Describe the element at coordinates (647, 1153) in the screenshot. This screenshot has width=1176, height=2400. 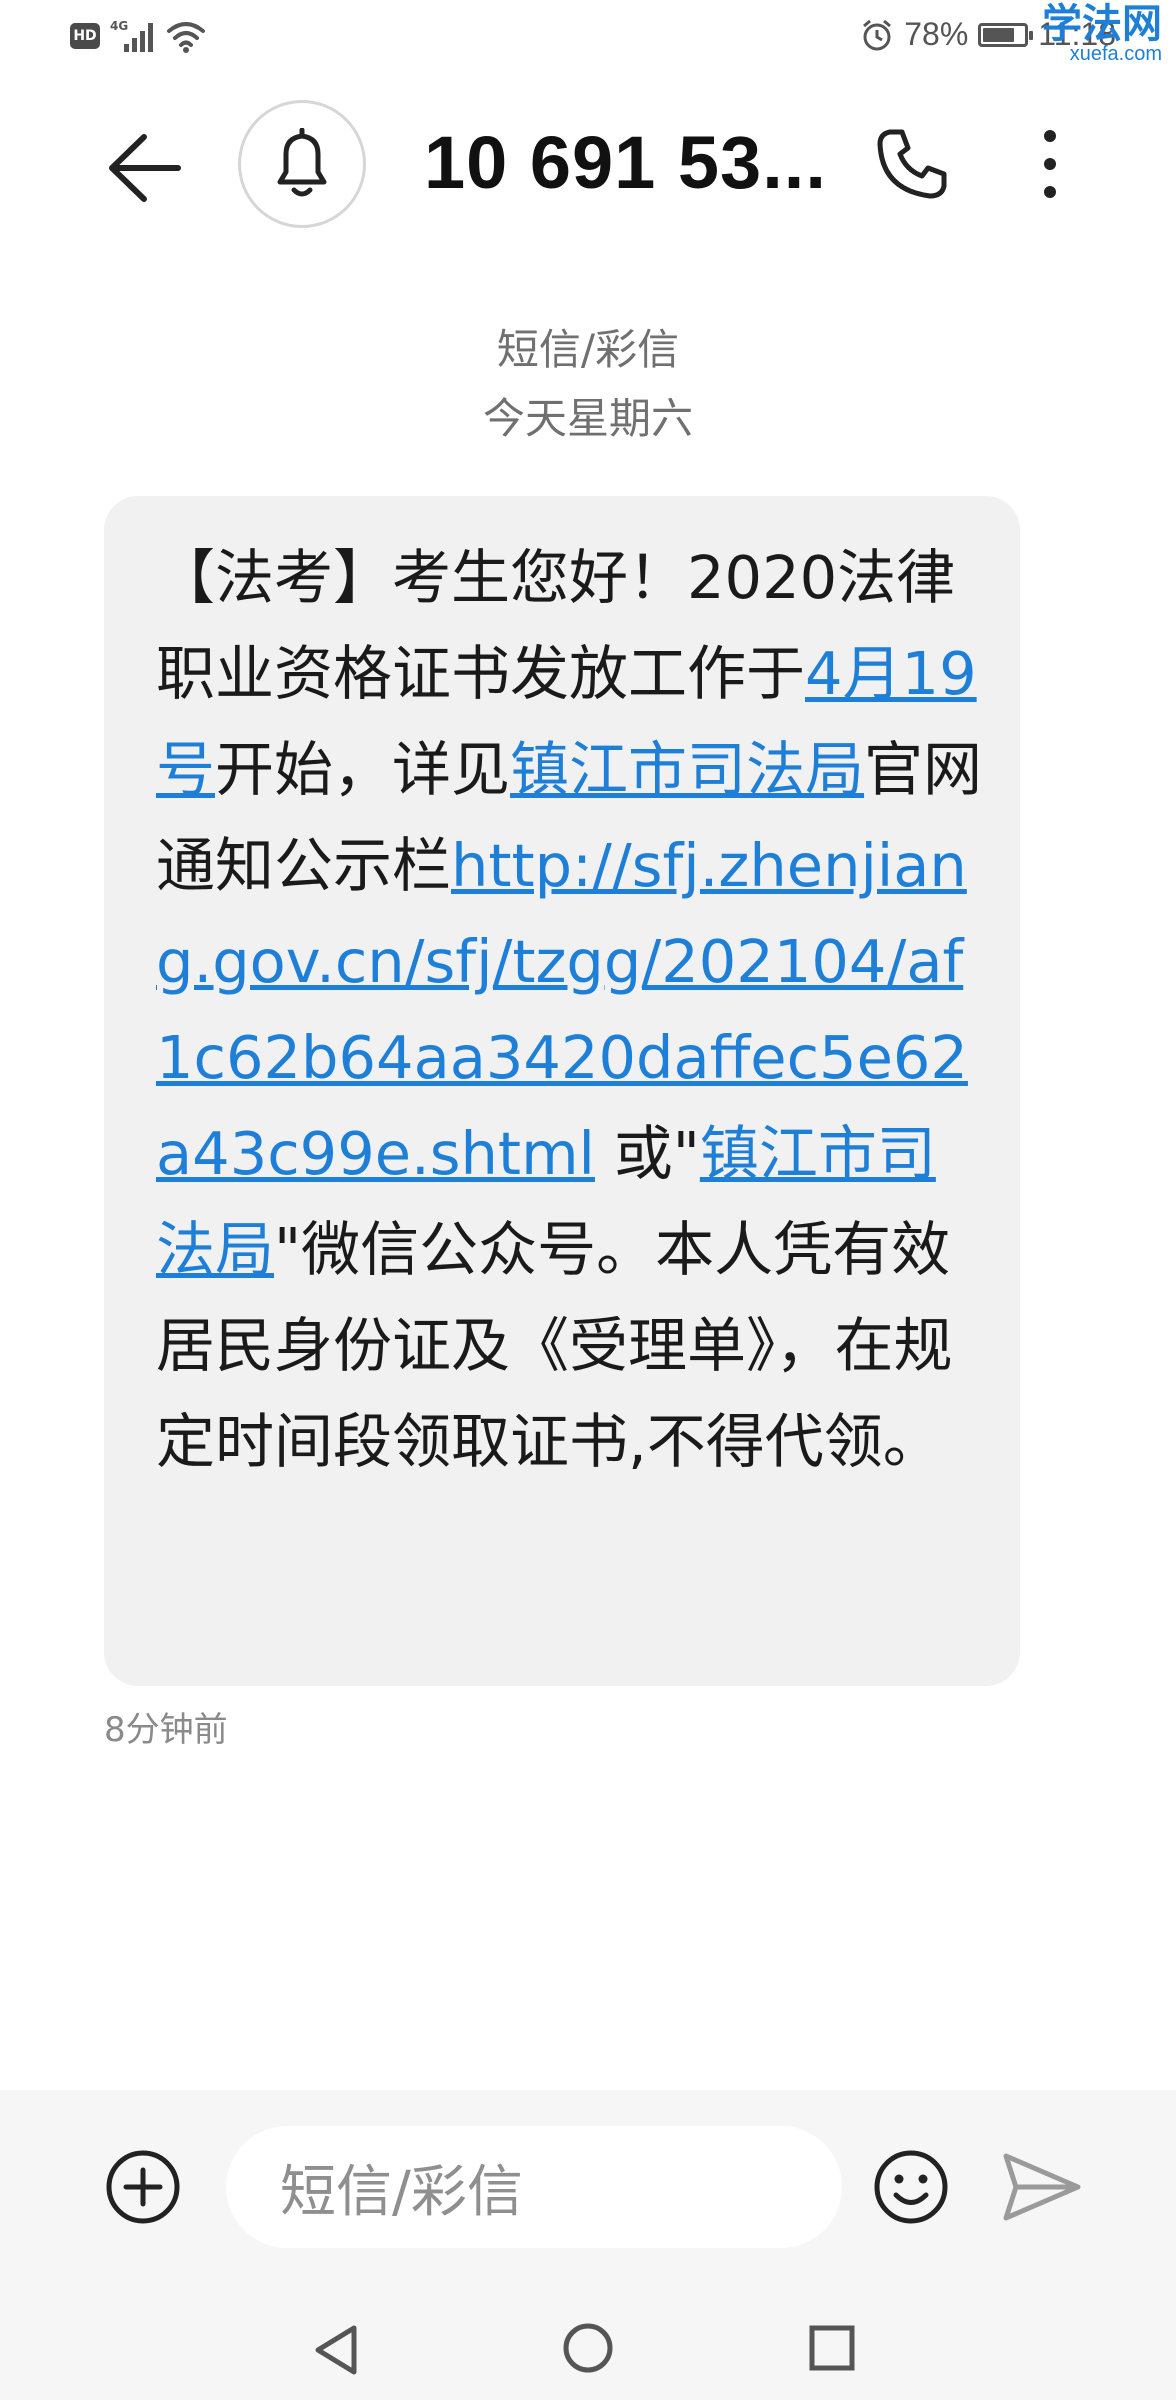
I see `message-segment: 或"` at that location.